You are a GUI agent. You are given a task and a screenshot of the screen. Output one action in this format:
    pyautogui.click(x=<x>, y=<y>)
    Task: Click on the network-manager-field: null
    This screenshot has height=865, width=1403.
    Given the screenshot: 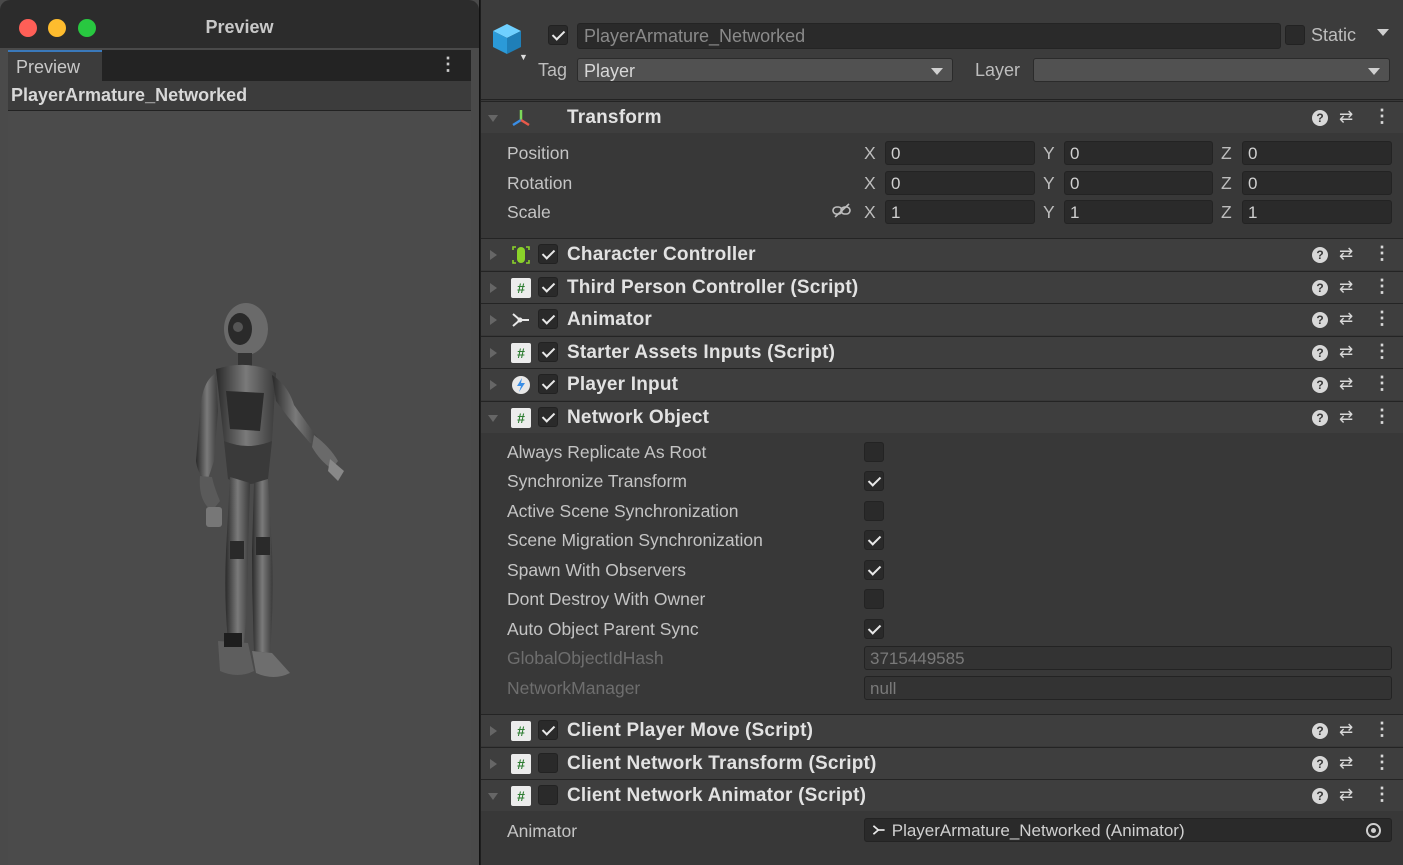 What is the action you would take?
    pyautogui.click(x=1128, y=688)
    